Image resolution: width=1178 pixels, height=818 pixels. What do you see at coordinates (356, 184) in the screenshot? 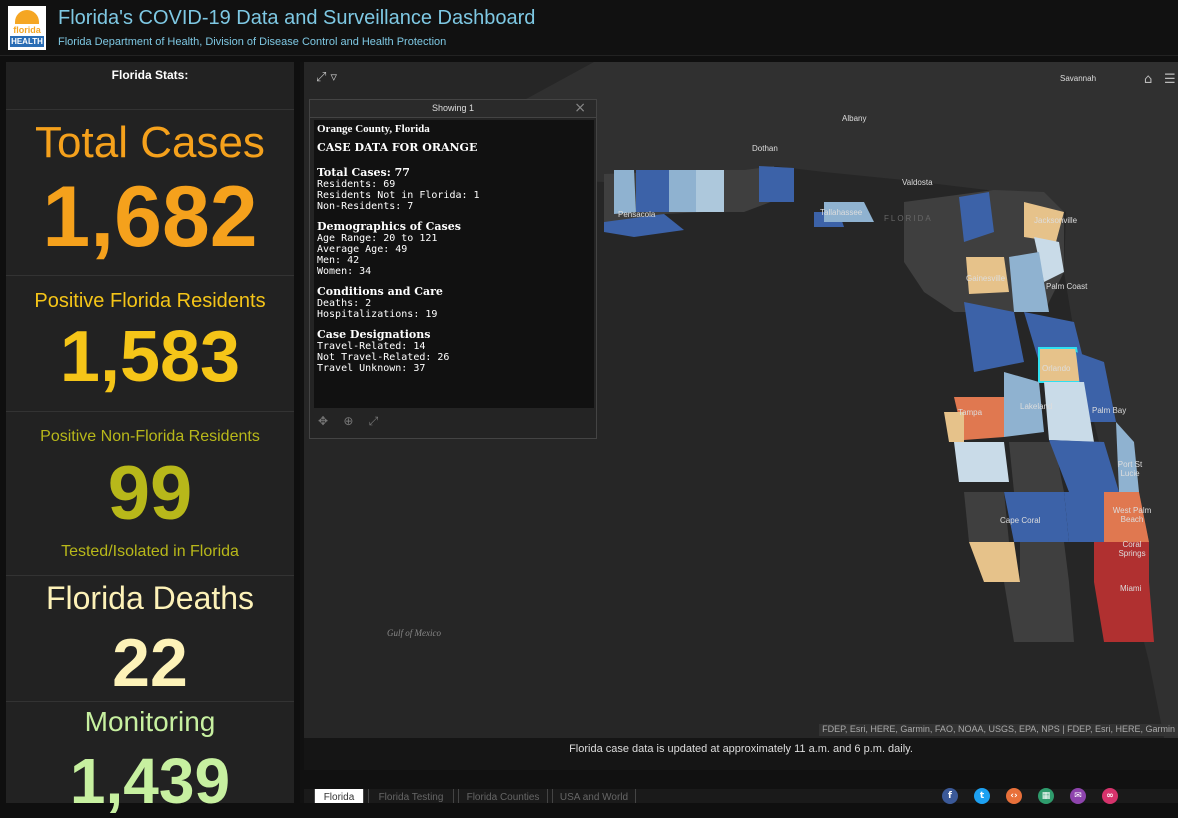
I see `section-line: Residents: 69` at bounding box center [356, 184].